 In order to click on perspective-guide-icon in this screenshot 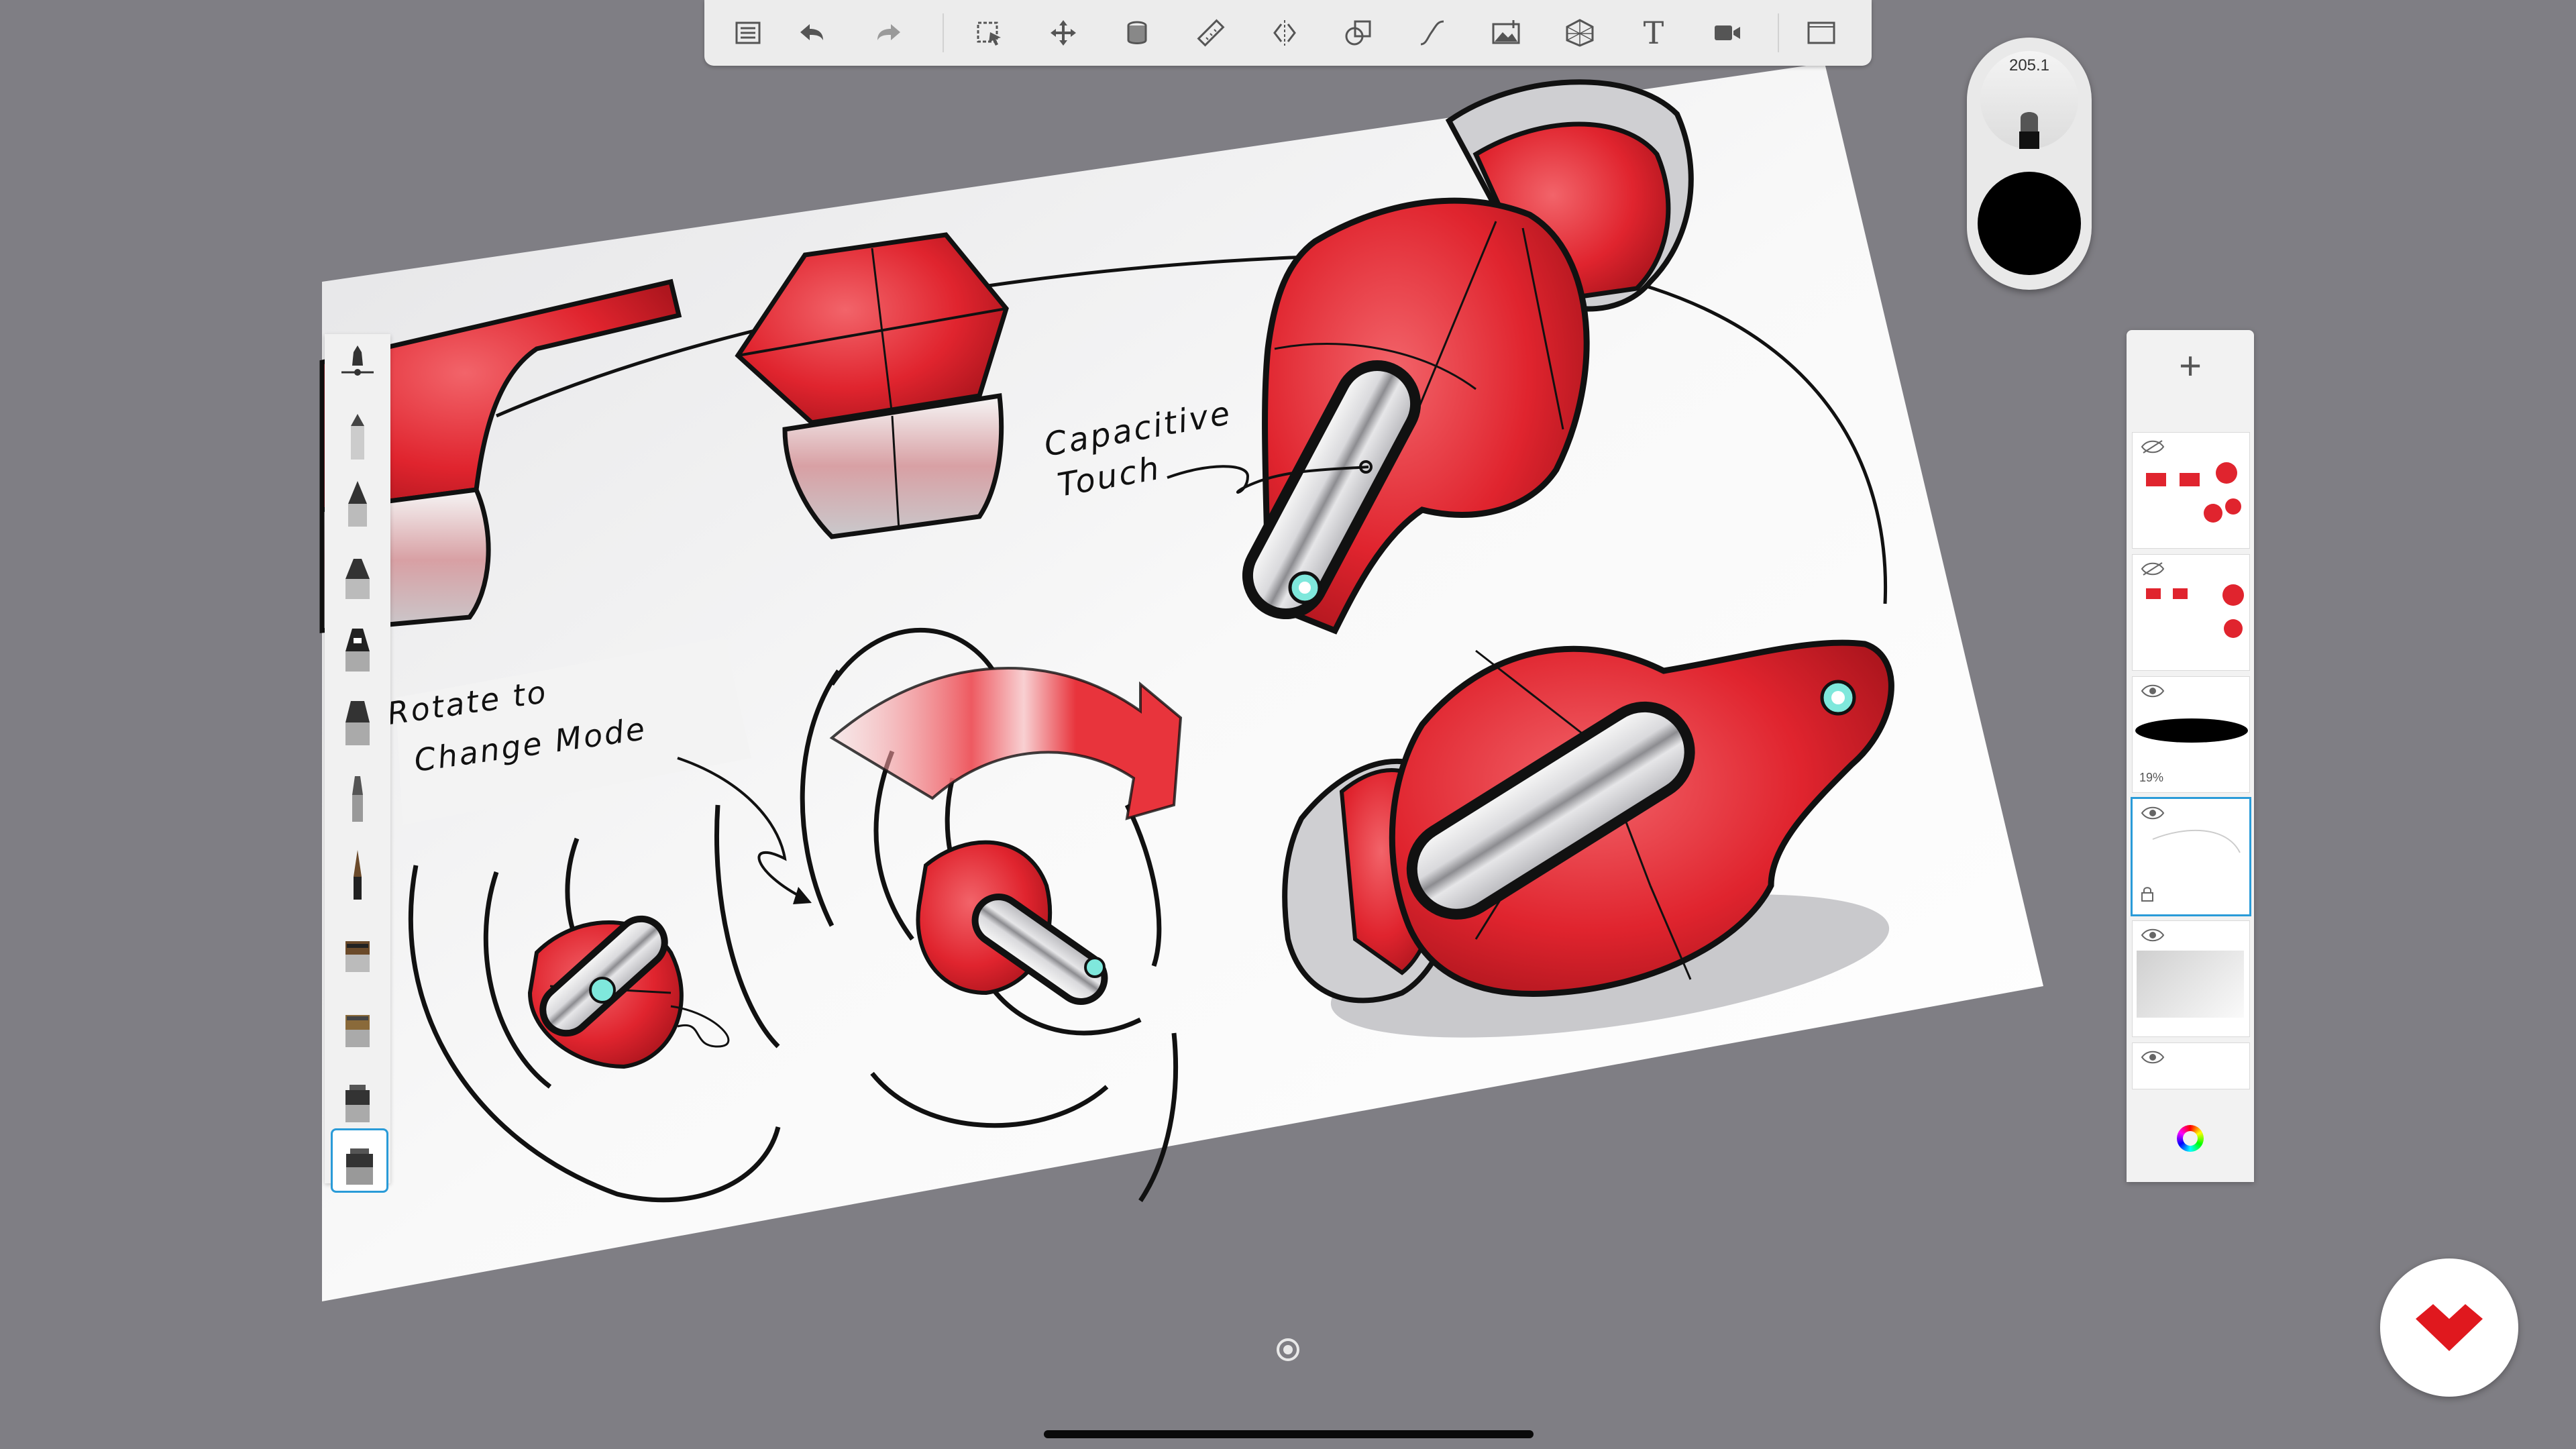, I will do `click(1580, 33)`.